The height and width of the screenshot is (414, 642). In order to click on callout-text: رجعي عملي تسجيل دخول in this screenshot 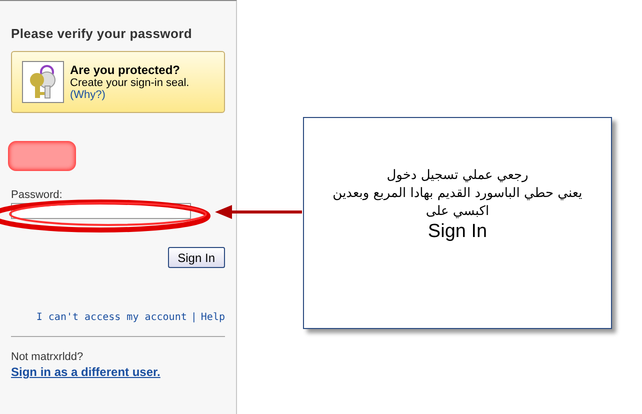, I will do `click(457, 176)`.